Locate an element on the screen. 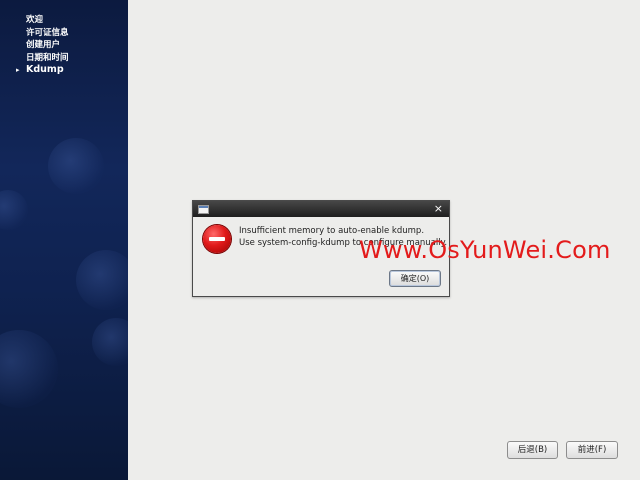 The height and width of the screenshot is (480, 640). sidebar-item-kdump: ▸ Kdump is located at coordinates (64, 70).